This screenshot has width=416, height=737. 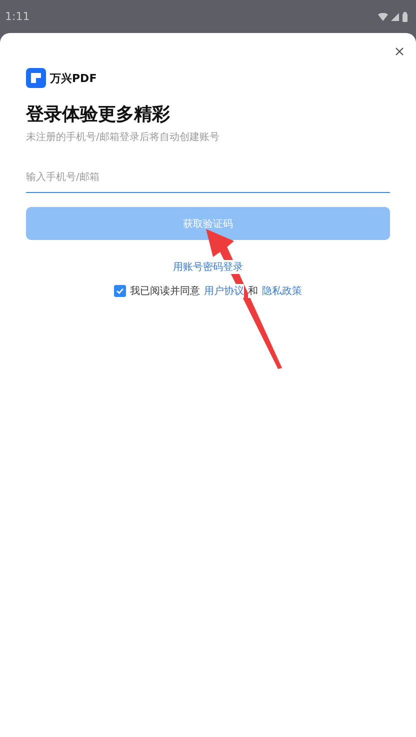 I want to click on password-login-link: 用账号密码登录, so click(x=208, y=267).